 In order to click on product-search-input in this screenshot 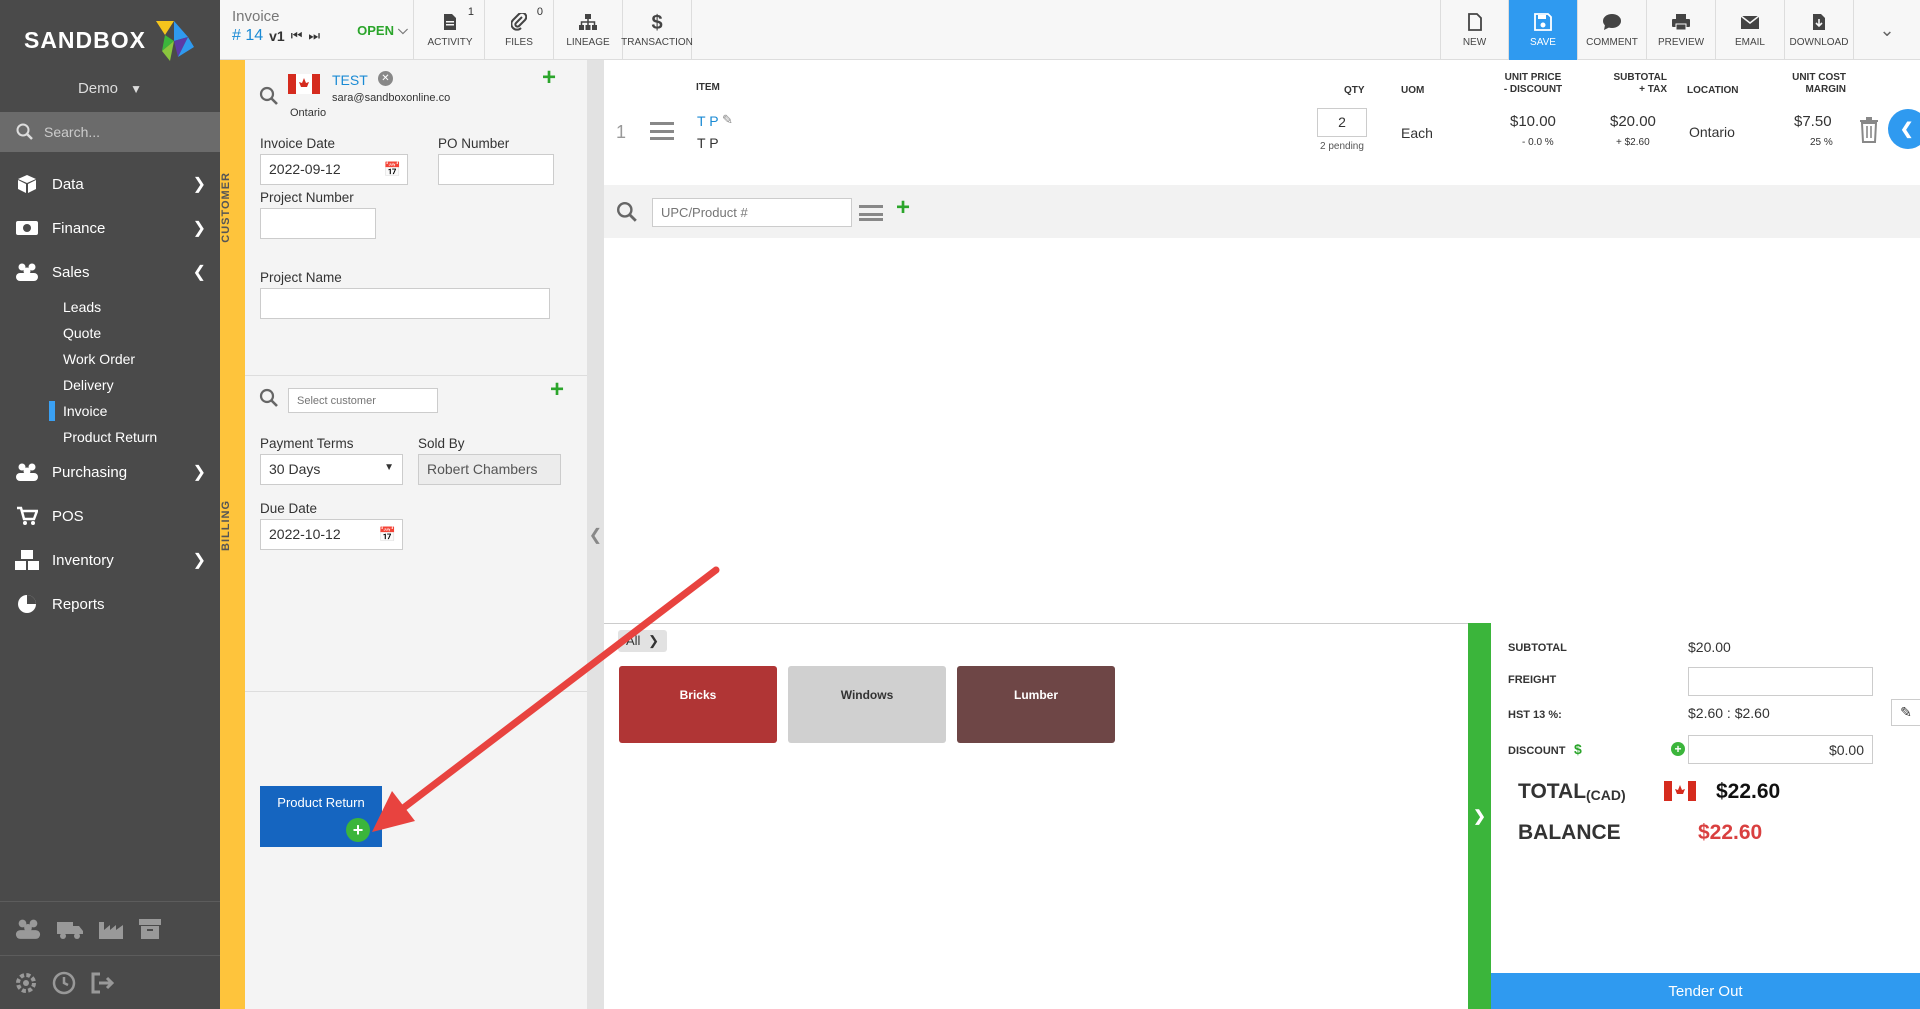, I will do `click(752, 212)`.